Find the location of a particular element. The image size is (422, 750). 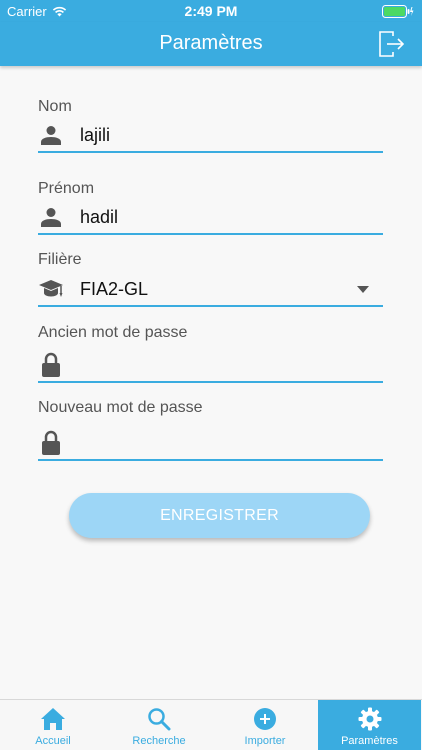

field-label-nom: Nom is located at coordinates (55, 106).